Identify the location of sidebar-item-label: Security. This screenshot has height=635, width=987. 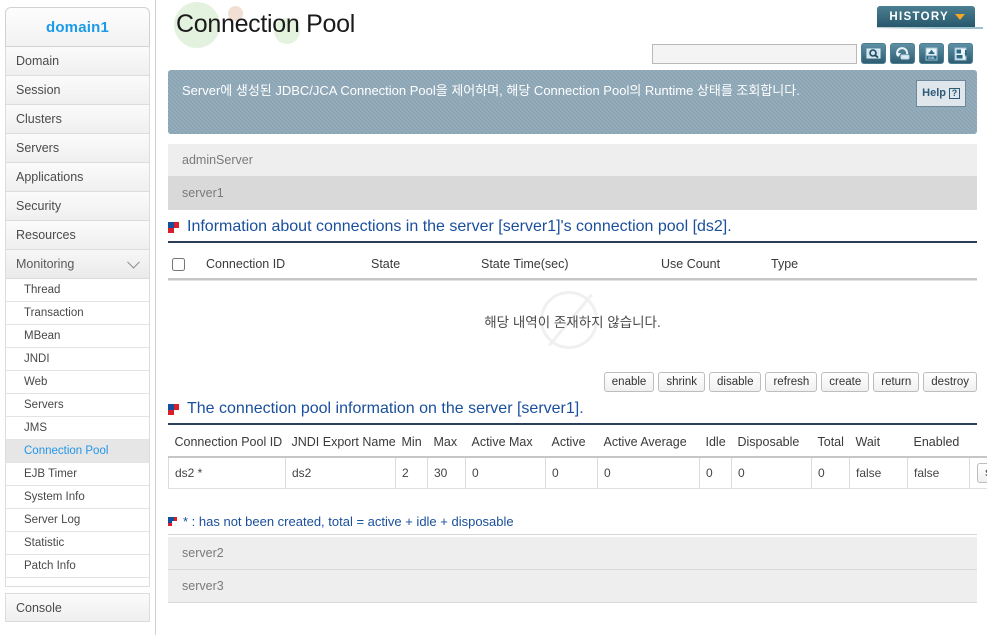
(39, 206).